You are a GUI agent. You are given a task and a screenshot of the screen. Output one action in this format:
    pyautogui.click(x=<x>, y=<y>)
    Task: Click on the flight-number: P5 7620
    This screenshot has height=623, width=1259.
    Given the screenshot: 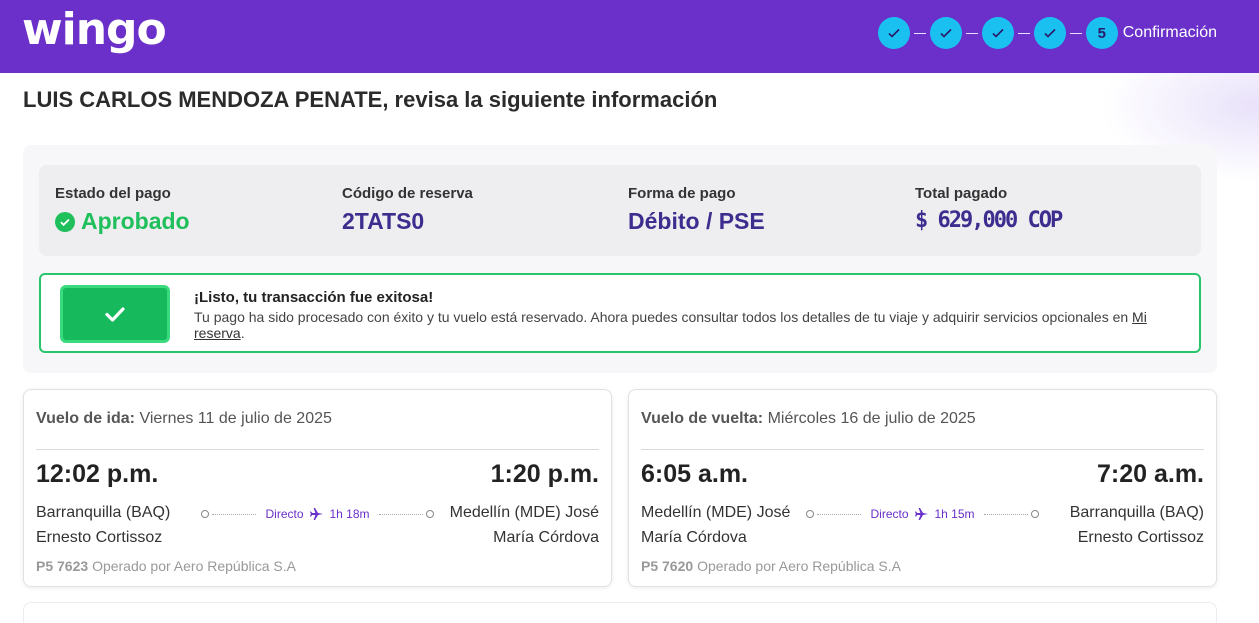 What is the action you would take?
    pyautogui.click(x=667, y=566)
    